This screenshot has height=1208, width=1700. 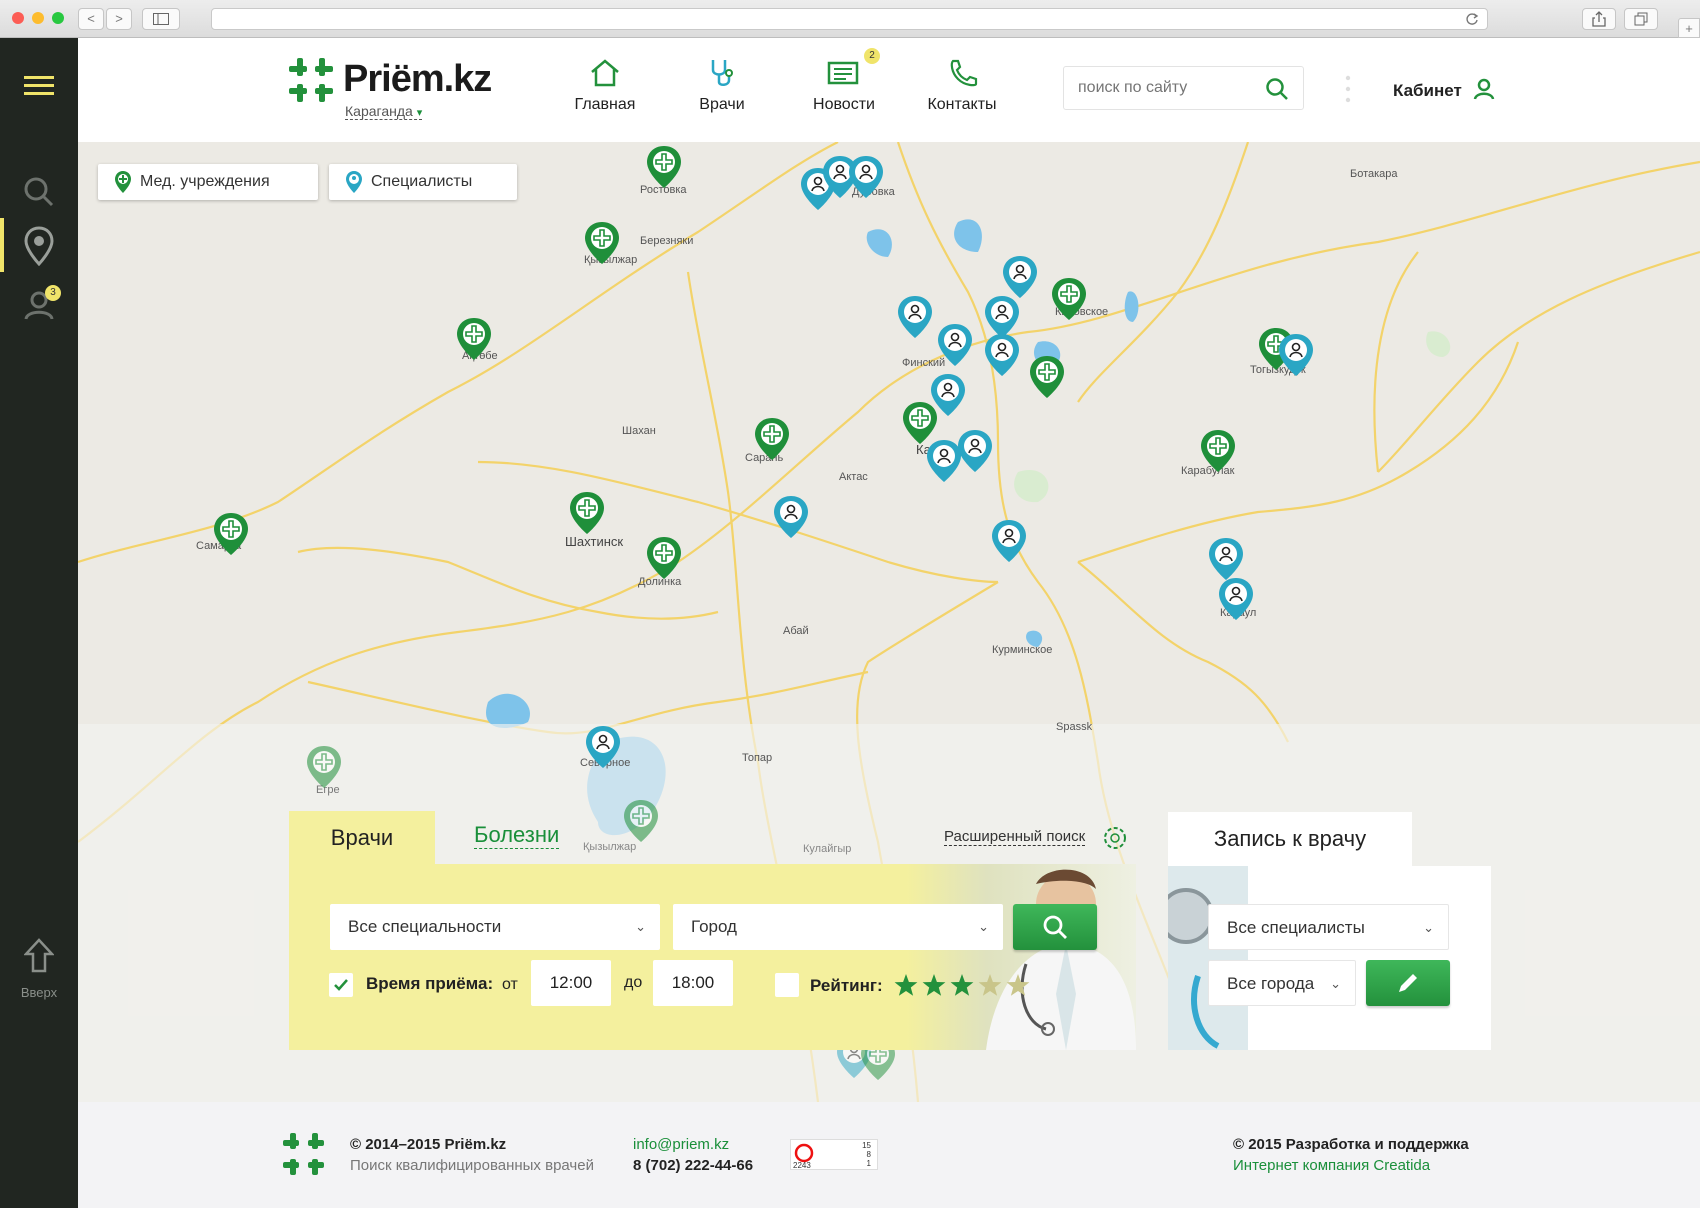 What do you see at coordinates (571, 983) in the screenshot?
I see `time-from-input: 12:00` at bounding box center [571, 983].